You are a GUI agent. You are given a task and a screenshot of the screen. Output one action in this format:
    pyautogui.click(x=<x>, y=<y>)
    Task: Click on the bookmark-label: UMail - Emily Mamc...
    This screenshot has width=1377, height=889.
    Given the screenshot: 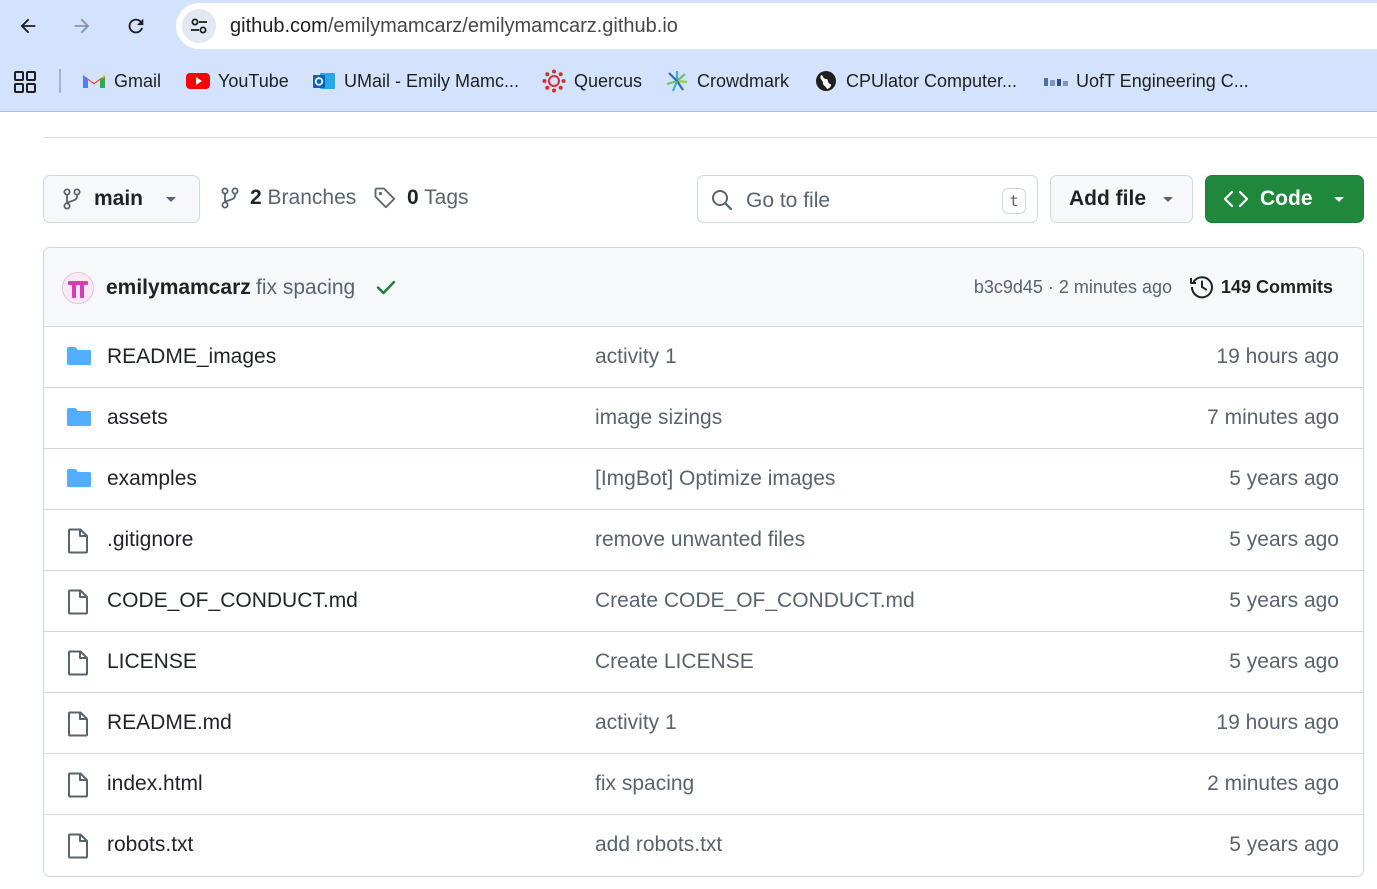 What is the action you would take?
    pyautogui.click(x=431, y=80)
    